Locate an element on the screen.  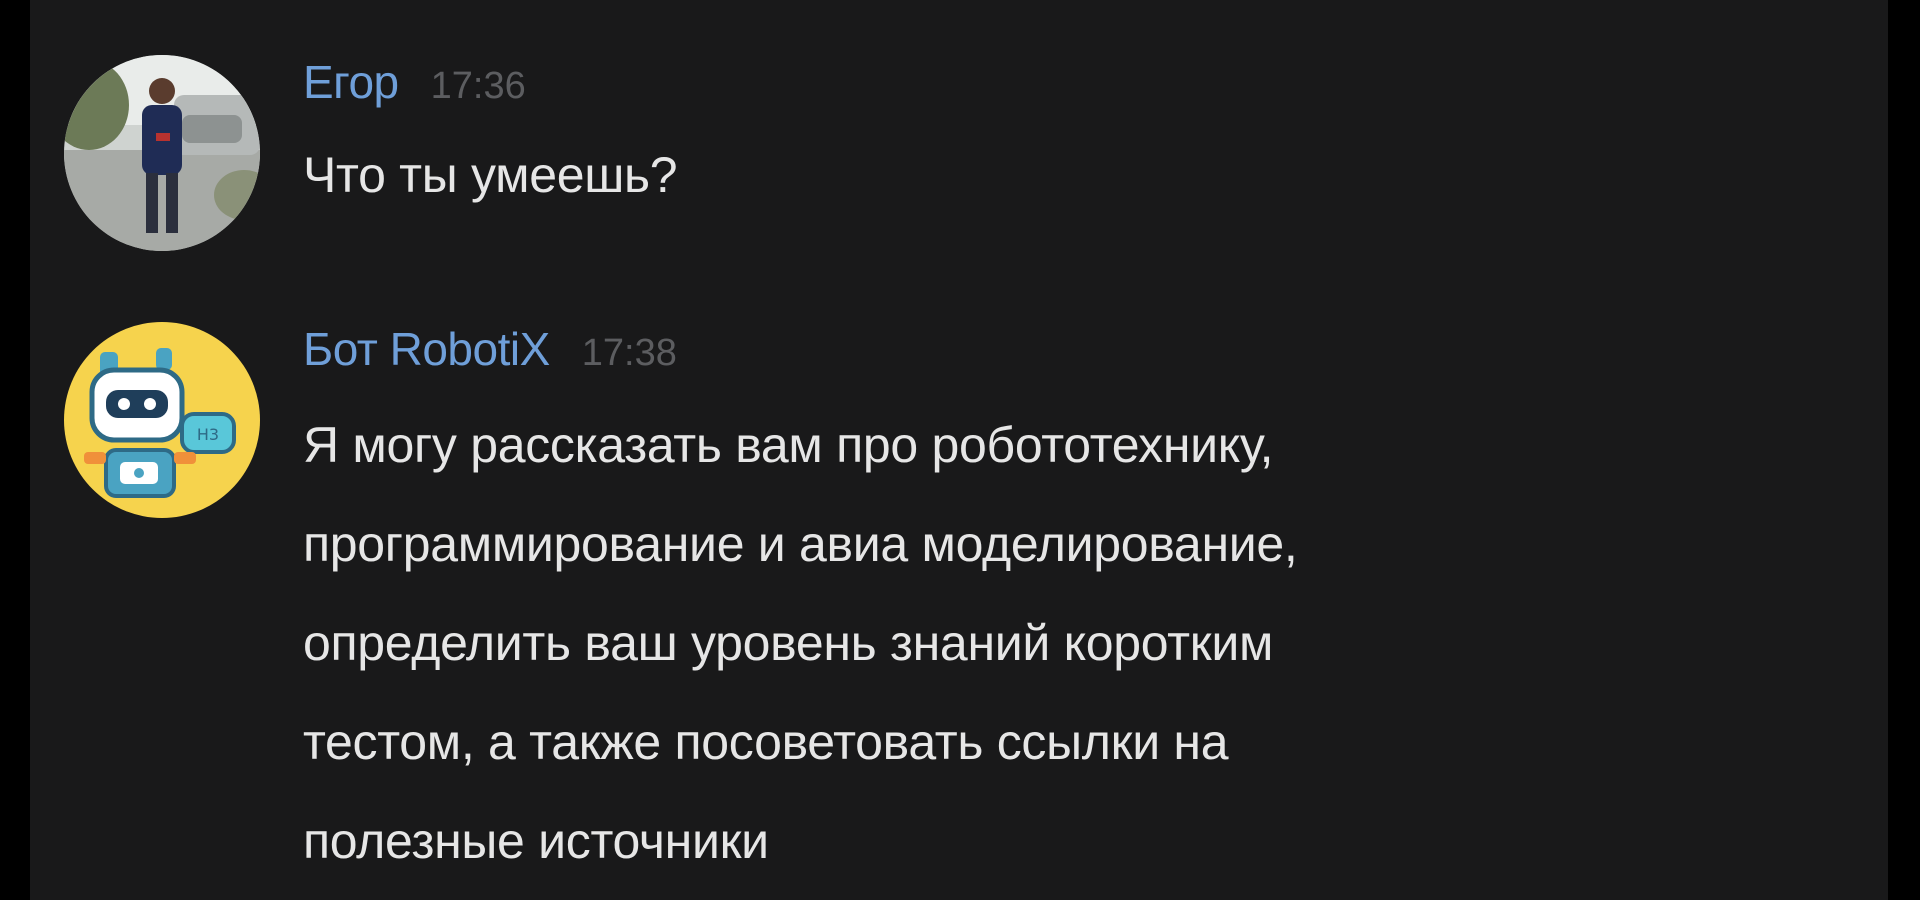
robot-avatar-icon: H3 is located at coordinates (162, 420).